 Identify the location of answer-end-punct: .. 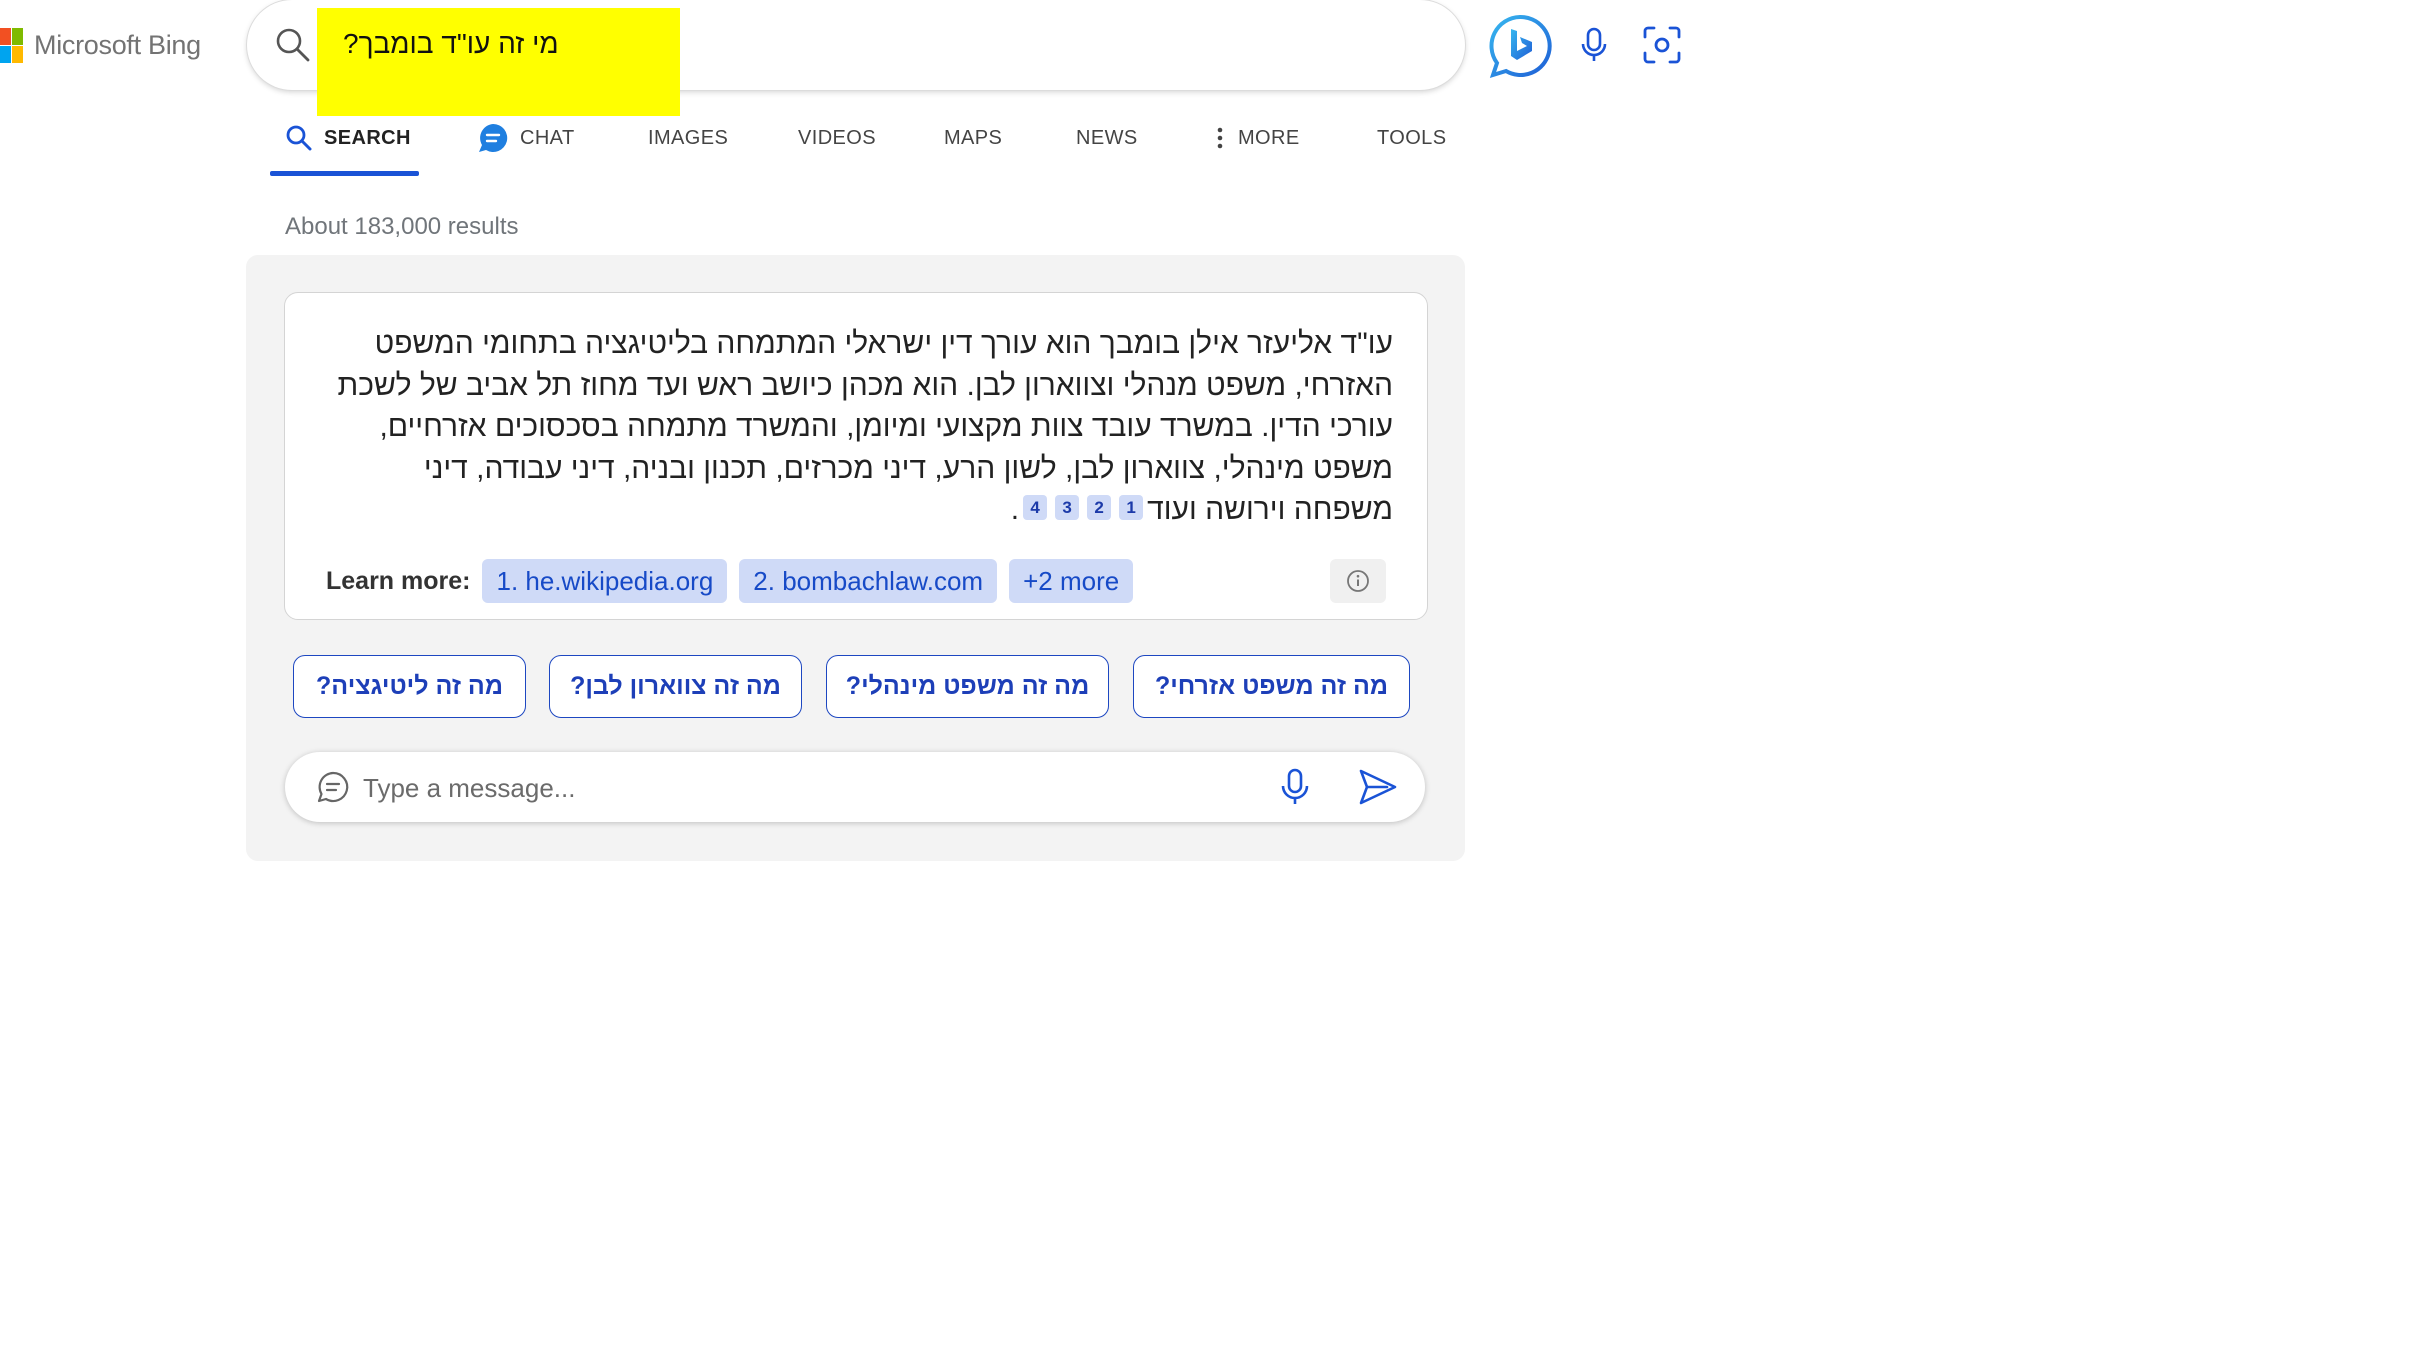
(1015, 509).